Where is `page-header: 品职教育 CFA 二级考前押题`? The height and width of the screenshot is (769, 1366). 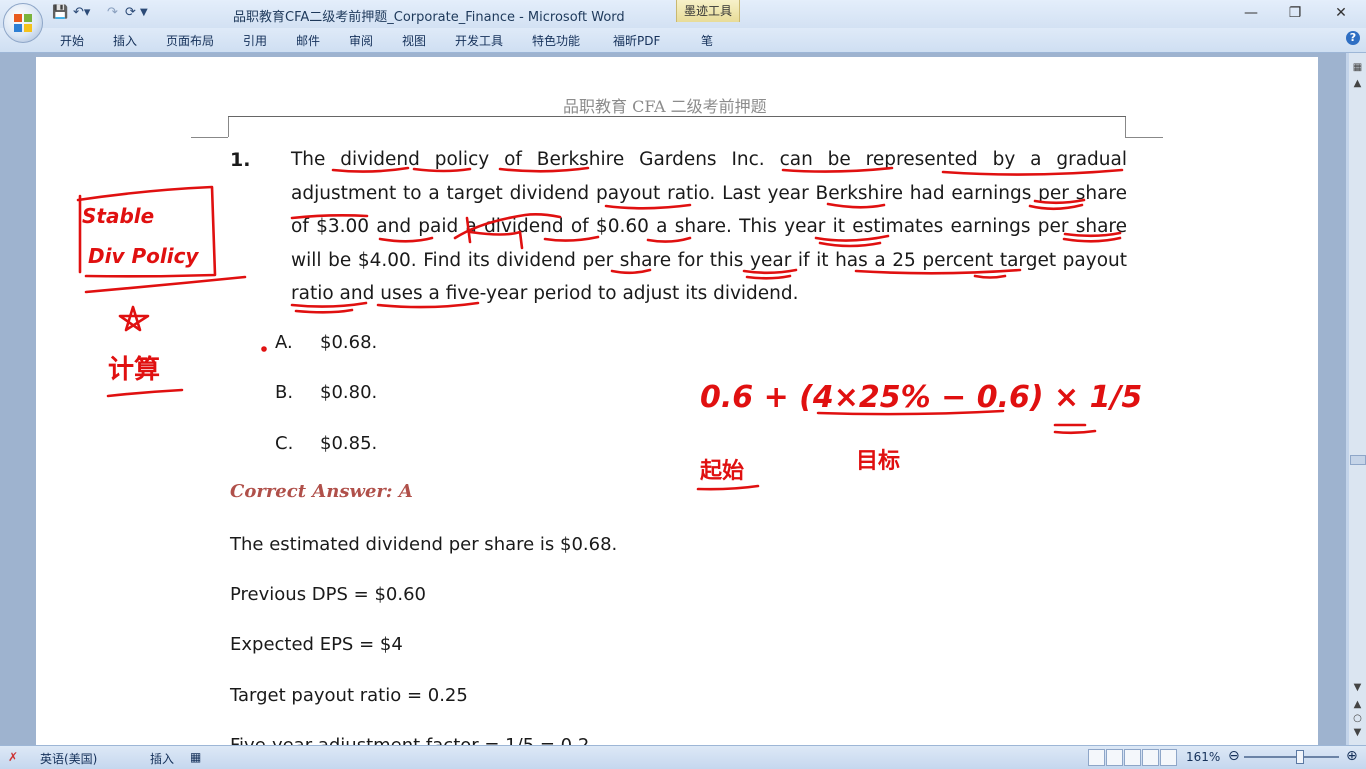
page-header: 品职教育 CFA 二级考前押题 is located at coordinates (665, 106).